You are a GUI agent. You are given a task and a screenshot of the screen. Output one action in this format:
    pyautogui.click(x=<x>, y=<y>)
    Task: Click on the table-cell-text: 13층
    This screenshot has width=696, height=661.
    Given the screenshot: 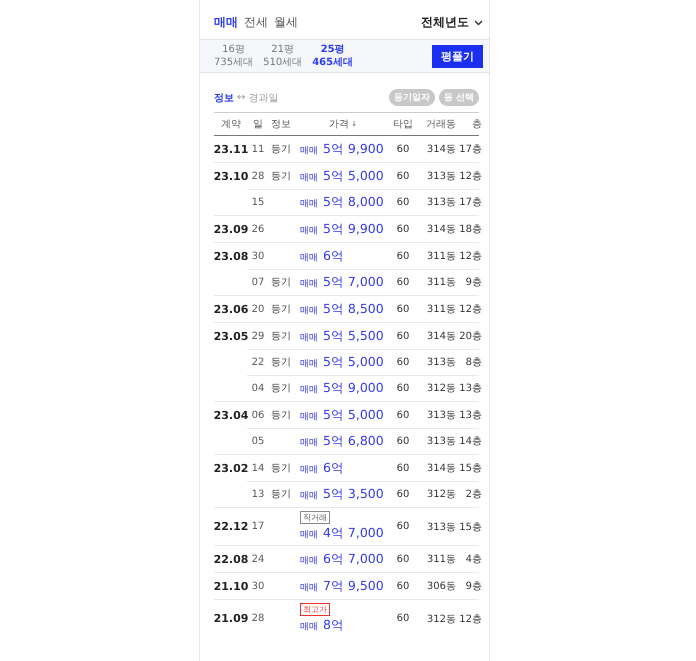 What is the action you would take?
    pyautogui.click(x=470, y=415)
    